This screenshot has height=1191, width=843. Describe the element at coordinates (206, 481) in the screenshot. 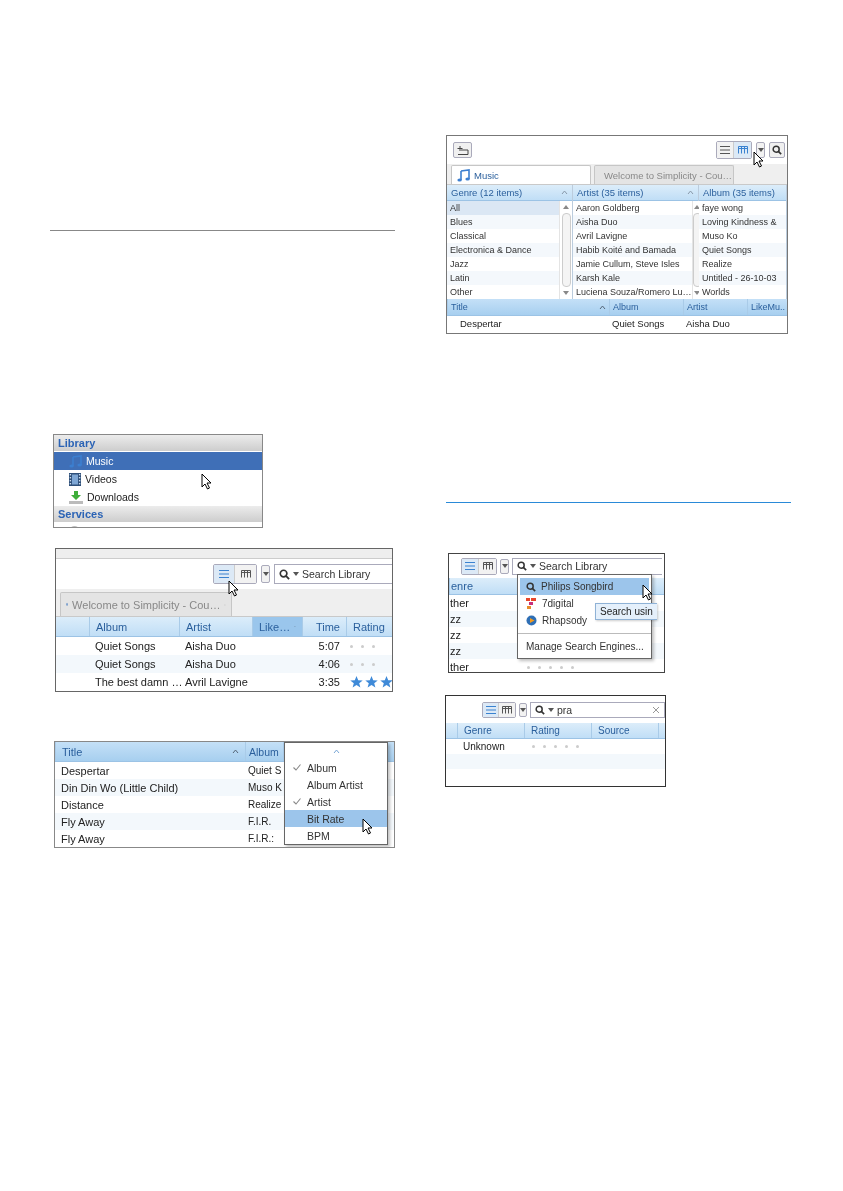

I see `mouse-cursor-icon` at that location.